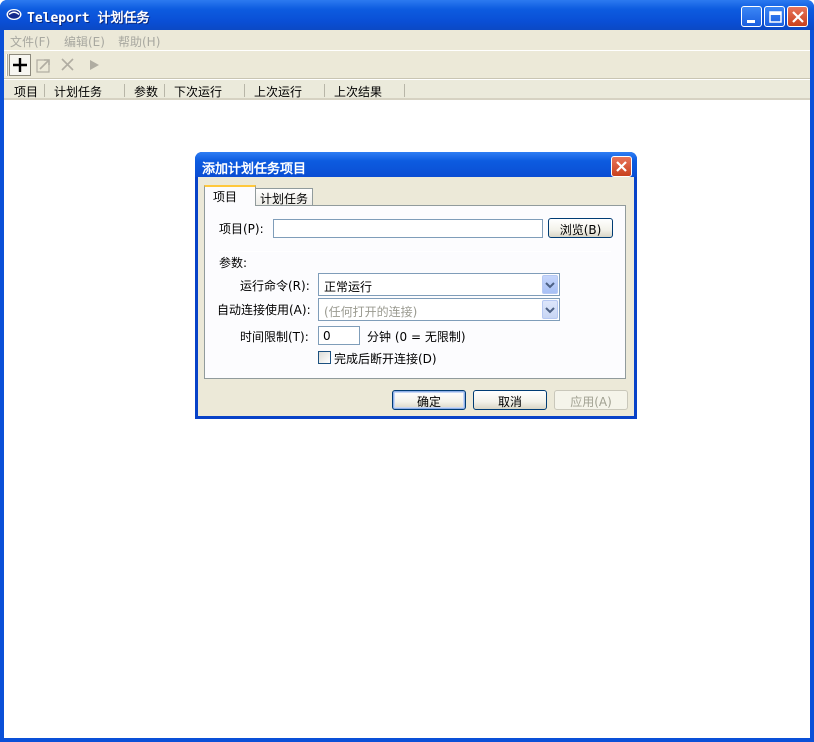 Image resolution: width=814 pixels, height=742 pixels. I want to click on run-icon, so click(94, 65).